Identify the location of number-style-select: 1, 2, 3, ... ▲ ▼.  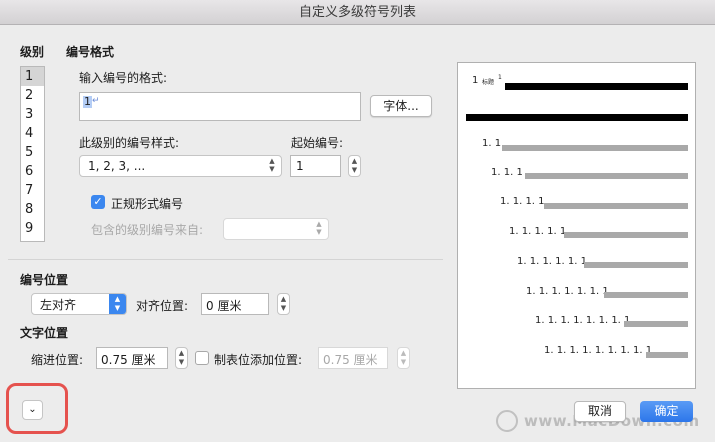
(180, 166).